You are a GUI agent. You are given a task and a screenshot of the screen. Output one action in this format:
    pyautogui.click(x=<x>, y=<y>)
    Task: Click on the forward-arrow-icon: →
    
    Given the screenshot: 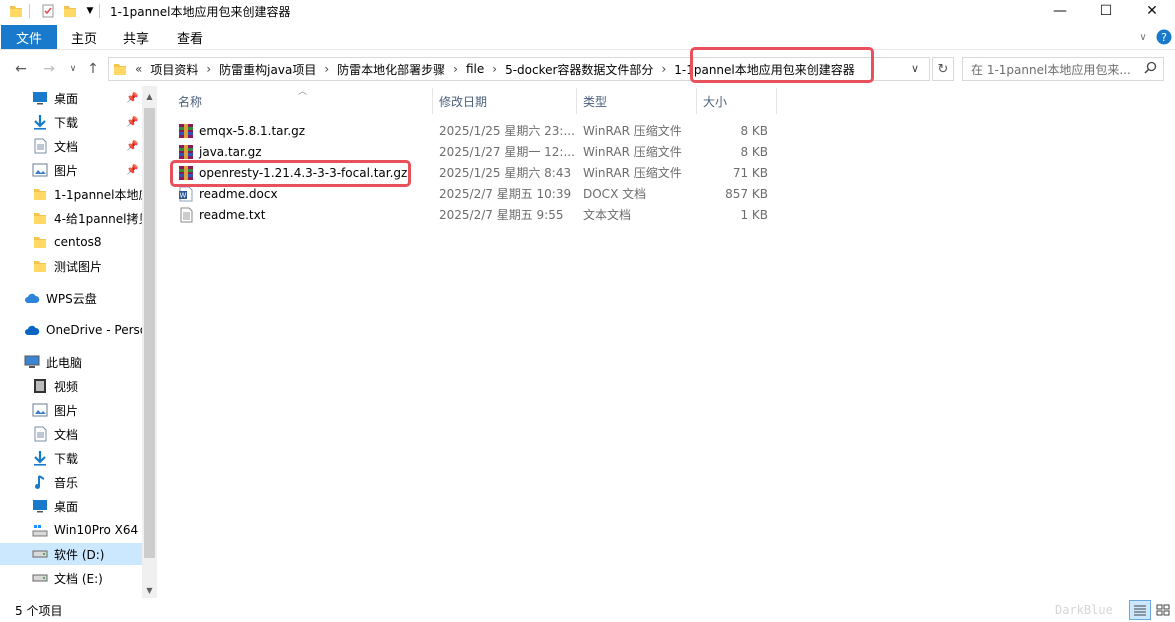 What is the action you would take?
    pyautogui.click(x=49, y=69)
    